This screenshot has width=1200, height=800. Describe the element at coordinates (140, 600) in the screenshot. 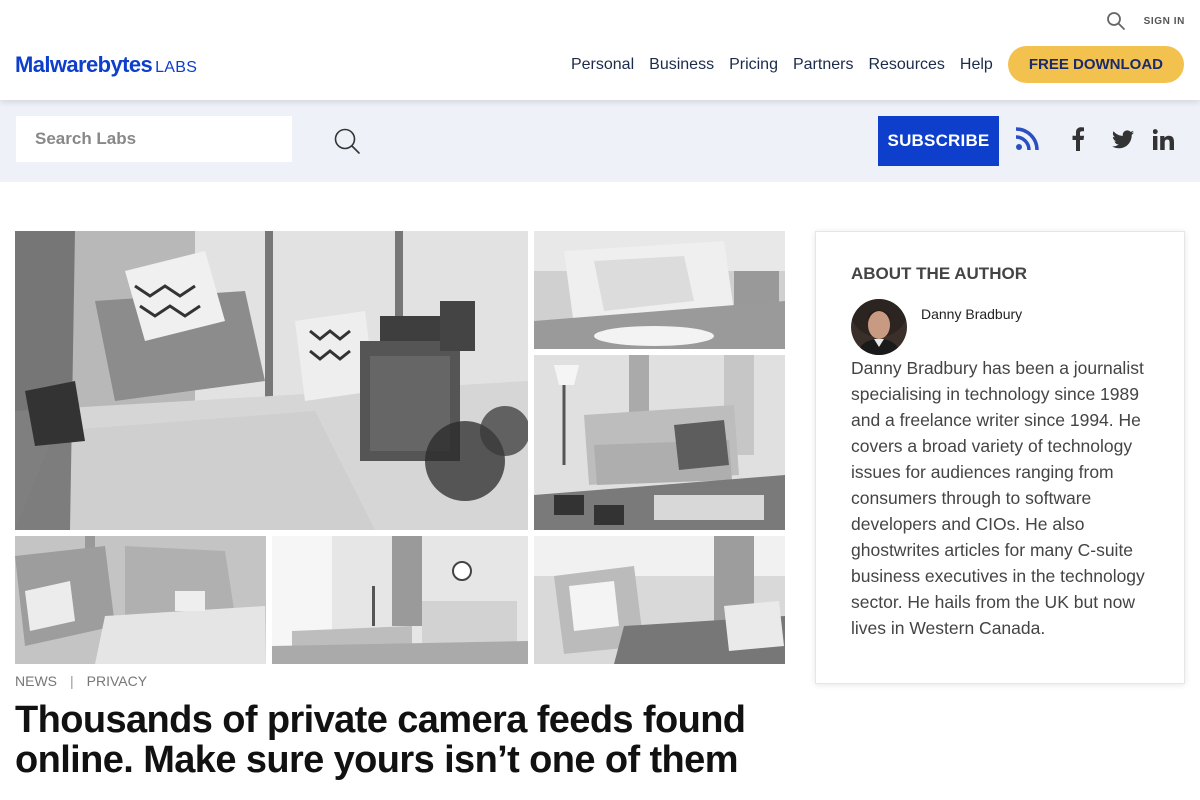

I see `armchair-image` at that location.